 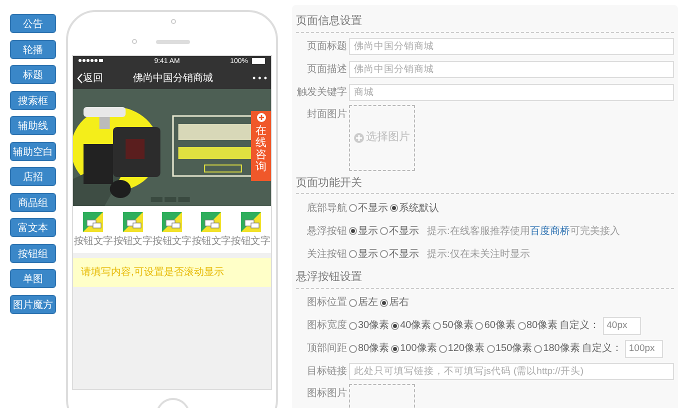 I want to click on component-button: 按钮组, so click(x=33, y=253).